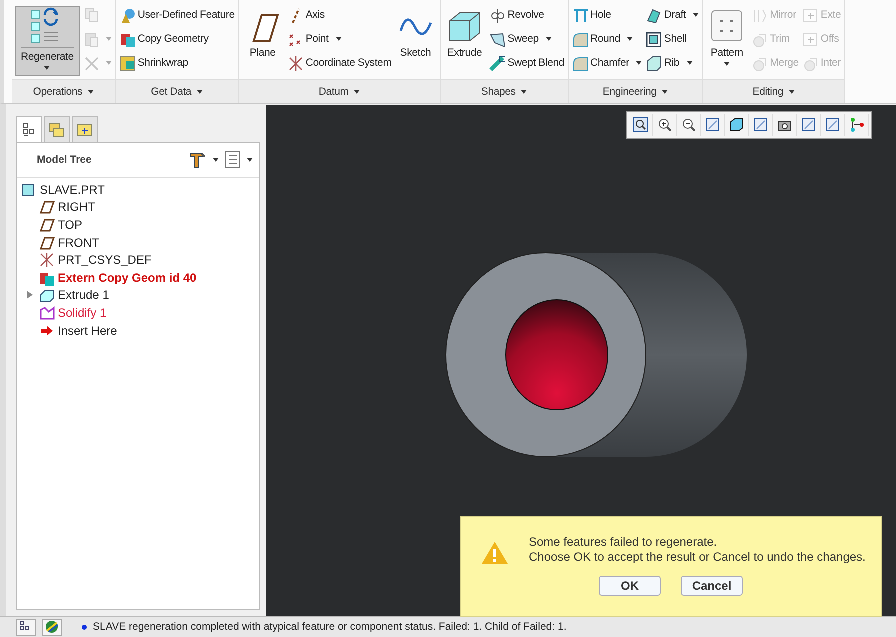 The image size is (896, 637). I want to click on tool-button: Coordinate System, so click(339, 63).